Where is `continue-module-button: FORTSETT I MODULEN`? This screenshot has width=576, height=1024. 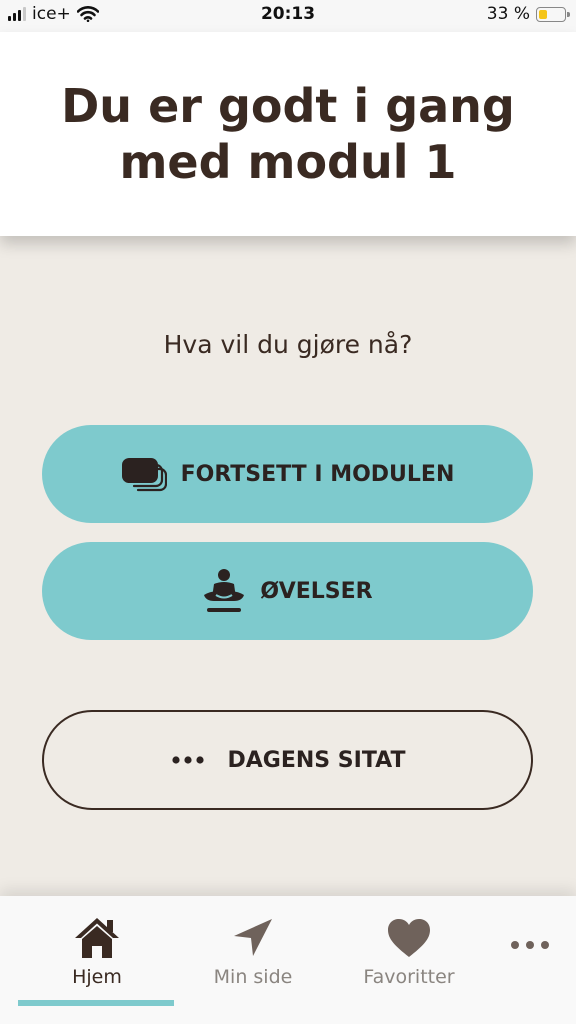 continue-module-button: FORTSETT I MODULEN is located at coordinates (287, 474).